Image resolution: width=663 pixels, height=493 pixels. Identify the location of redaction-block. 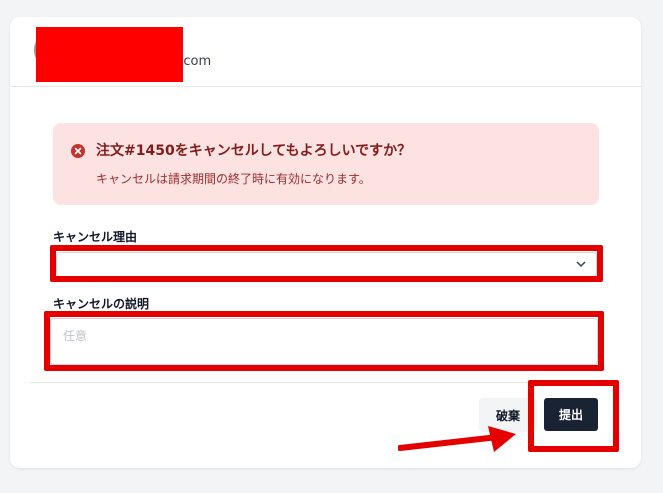
(109, 54).